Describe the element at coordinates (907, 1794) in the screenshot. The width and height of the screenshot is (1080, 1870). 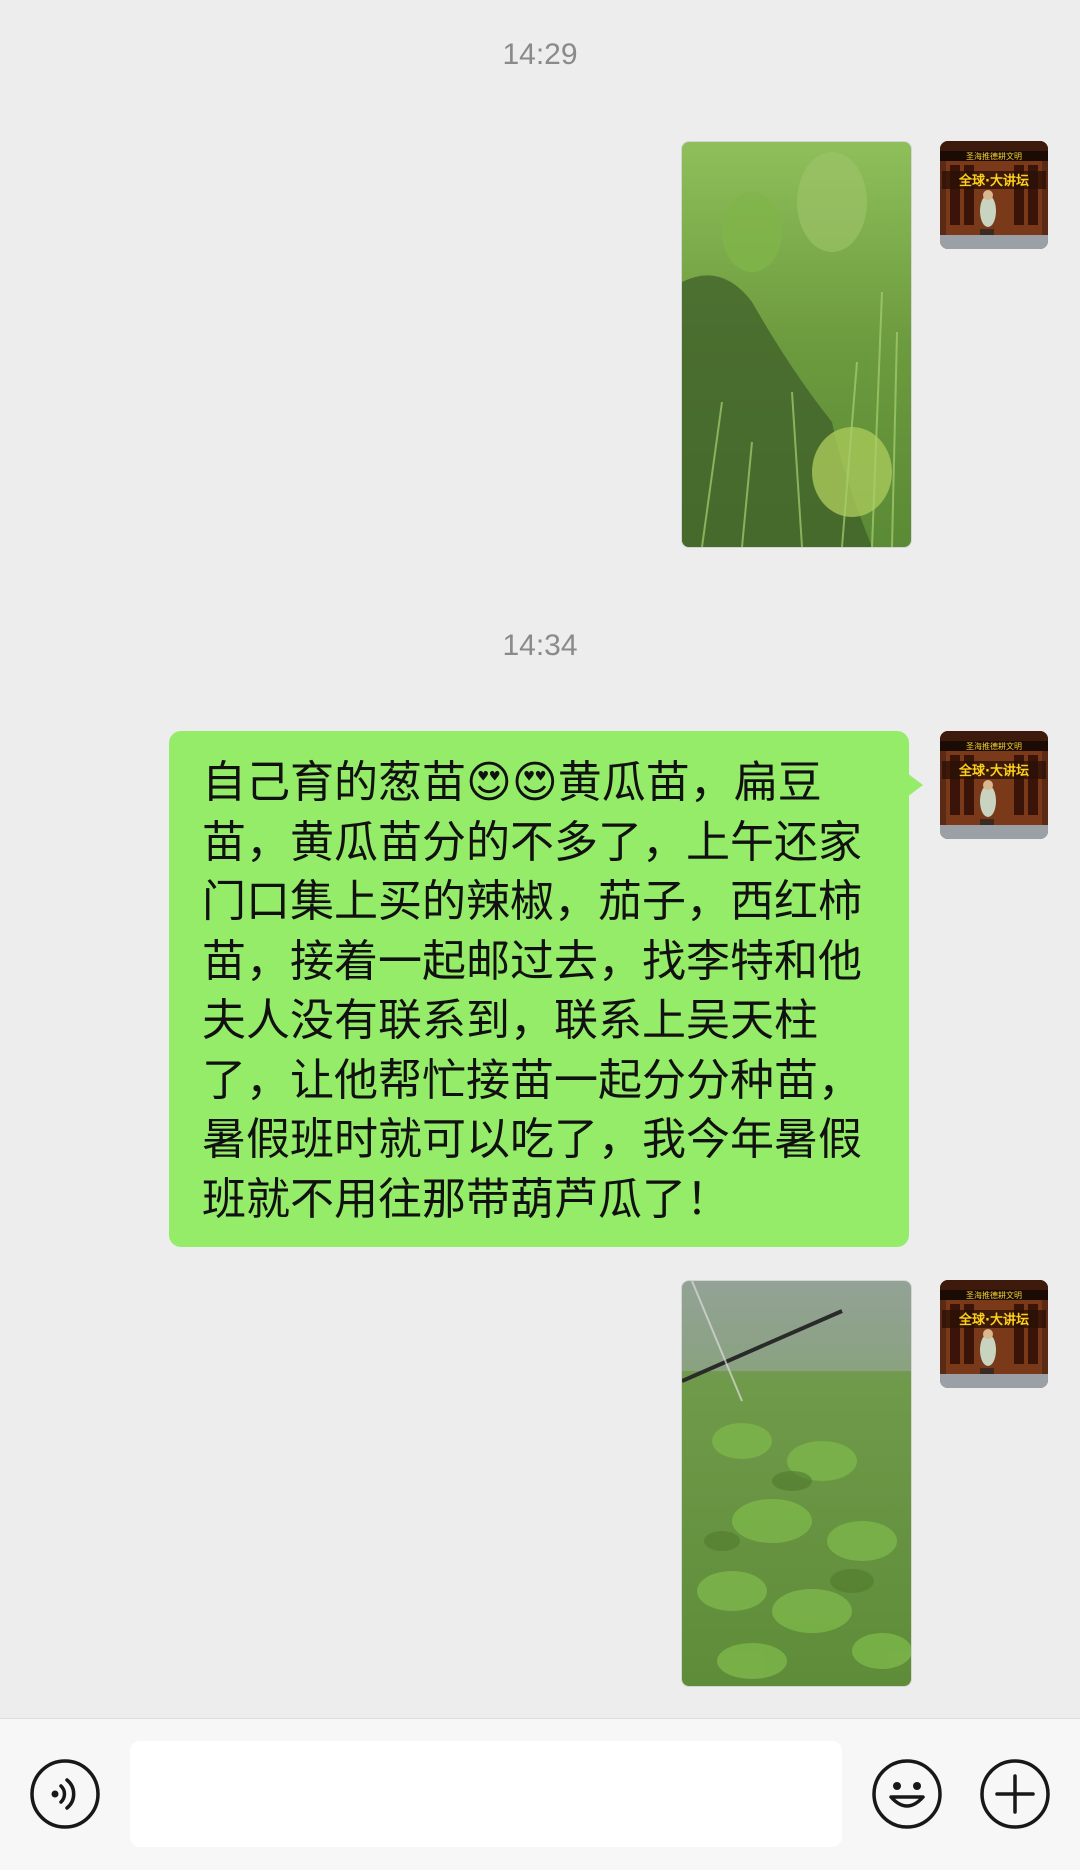
I see `emoji-icon` at that location.